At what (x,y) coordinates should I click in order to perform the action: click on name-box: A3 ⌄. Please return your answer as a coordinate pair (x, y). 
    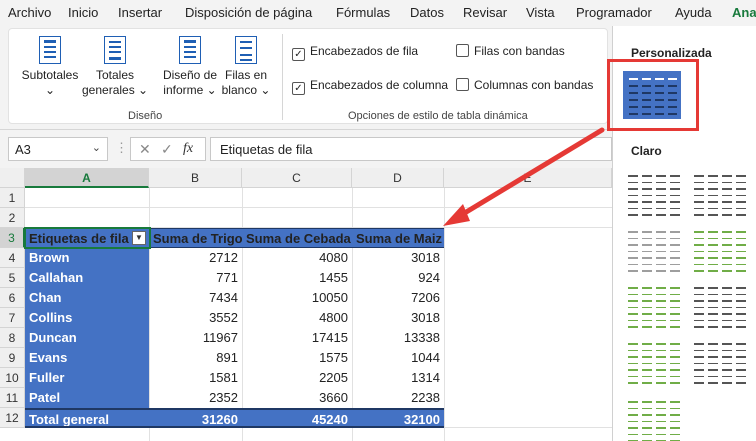
    Looking at the image, I should click on (58, 149).